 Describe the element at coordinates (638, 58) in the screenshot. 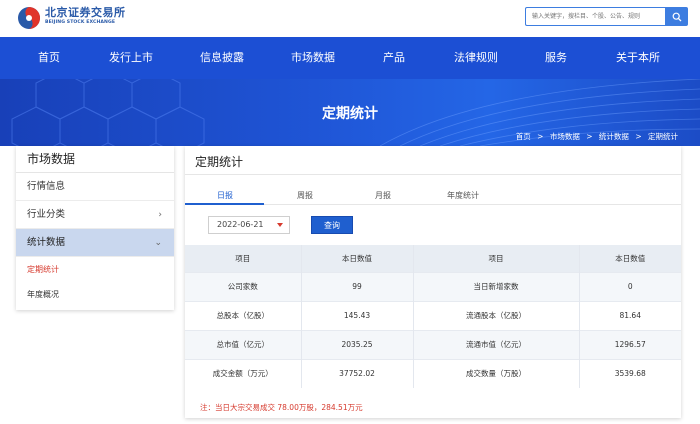

I see `nav-item-about: 关于本所` at that location.